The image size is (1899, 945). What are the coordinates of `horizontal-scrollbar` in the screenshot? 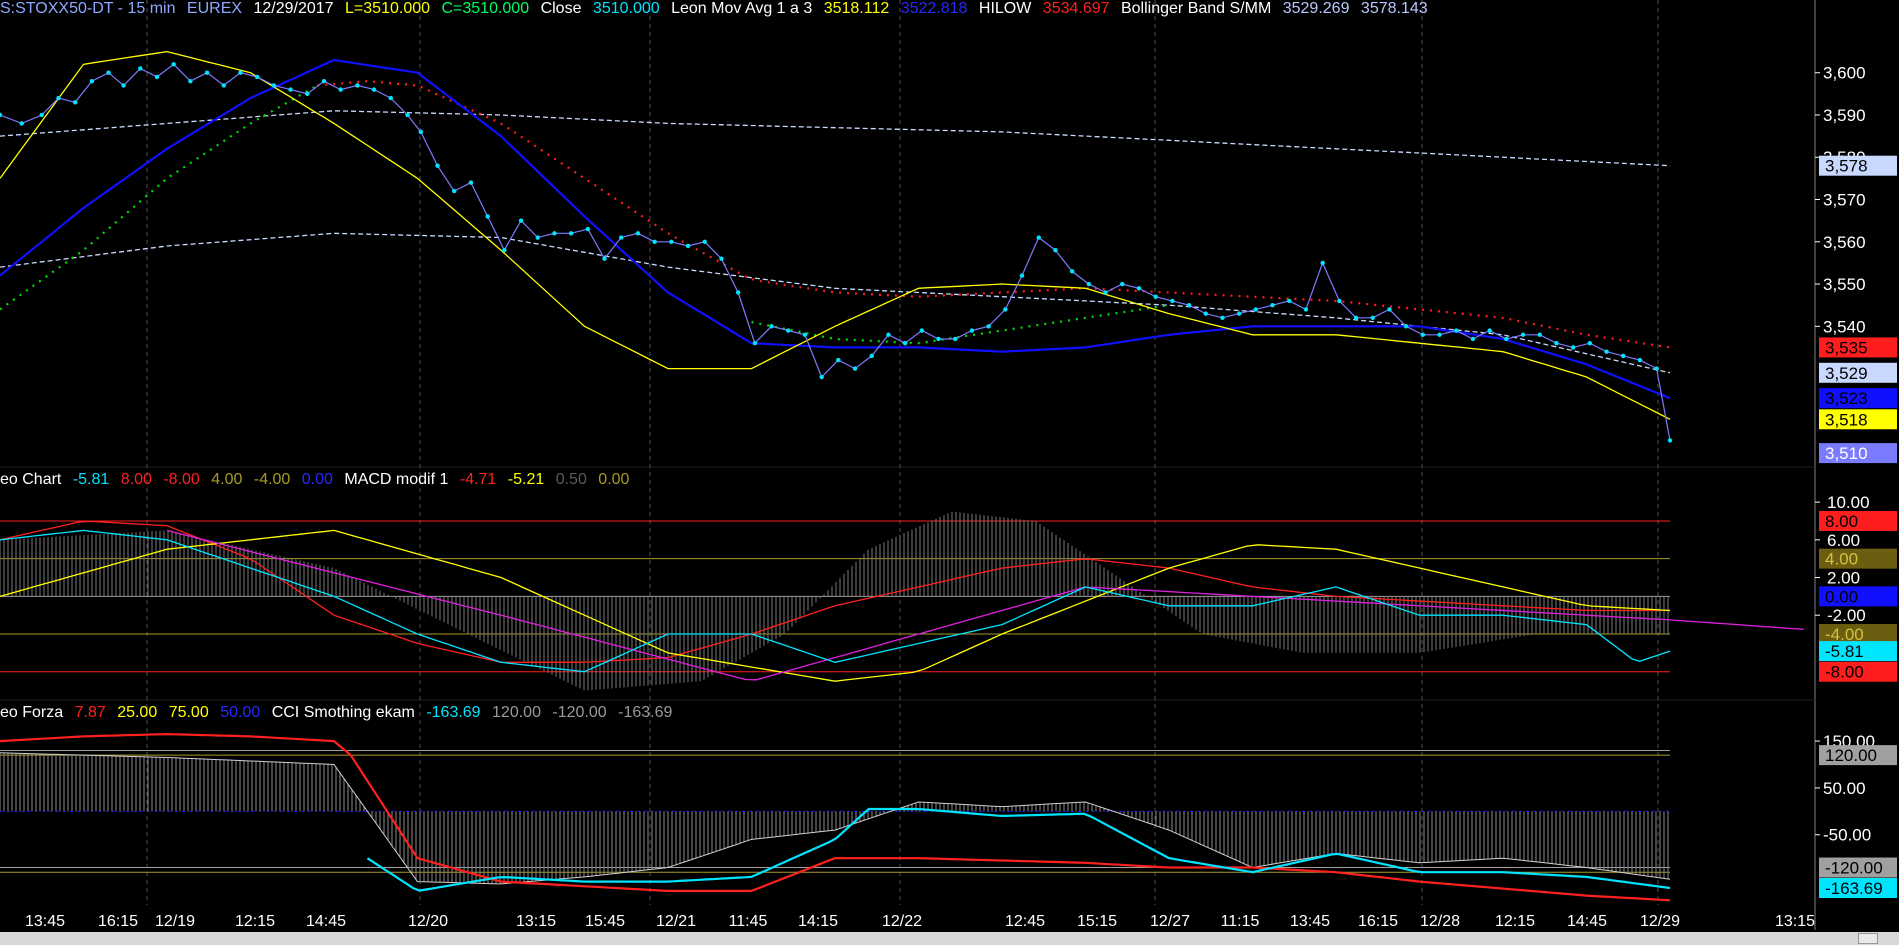 It's located at (949, 938).